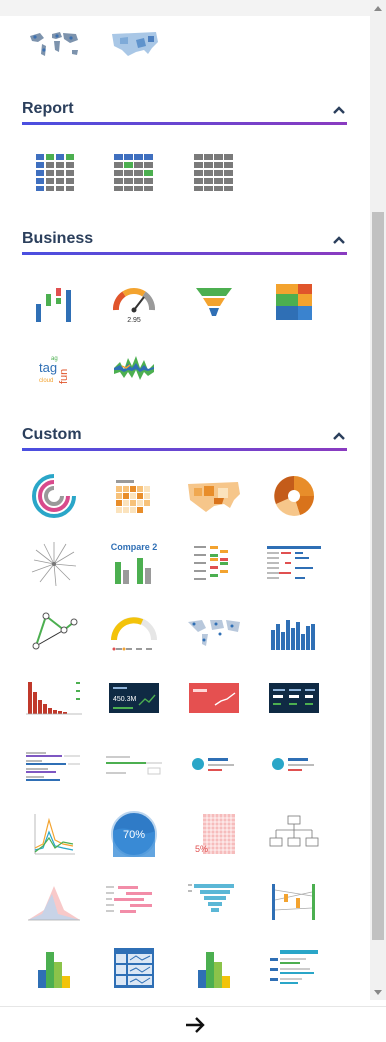 Image resolution: width=386 pixels, height=1042 pixels. I want to click on business-row-2: tag cloud ag fun, so click(102, 368).